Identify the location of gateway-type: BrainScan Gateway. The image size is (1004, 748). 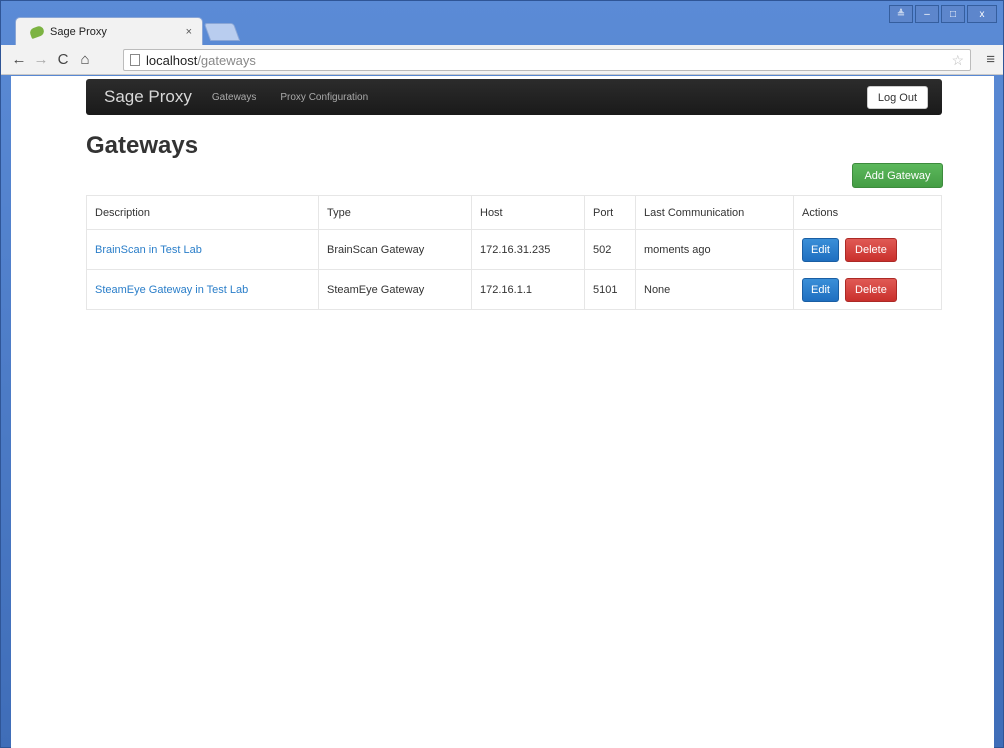
(395, 249).